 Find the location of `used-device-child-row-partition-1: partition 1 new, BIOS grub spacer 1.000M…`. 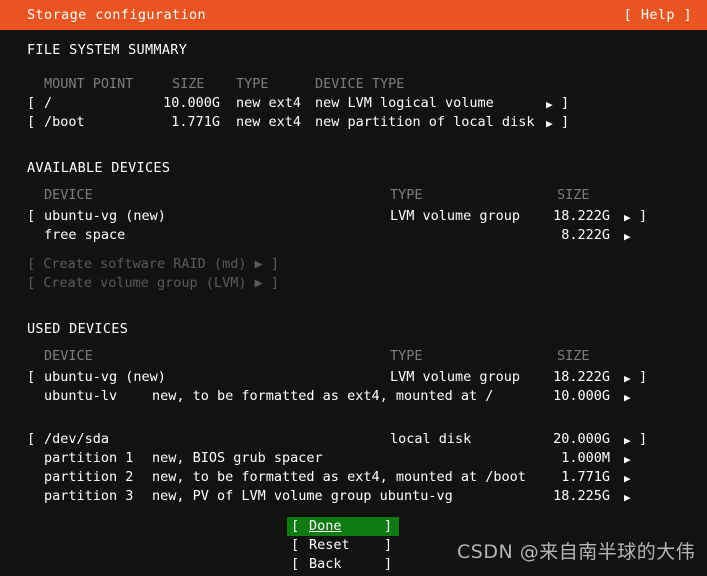

used-device-child-row-partition-1: partition 1 new, BIOS grub spacer 1.000M… is located at coordinates (353, 458).